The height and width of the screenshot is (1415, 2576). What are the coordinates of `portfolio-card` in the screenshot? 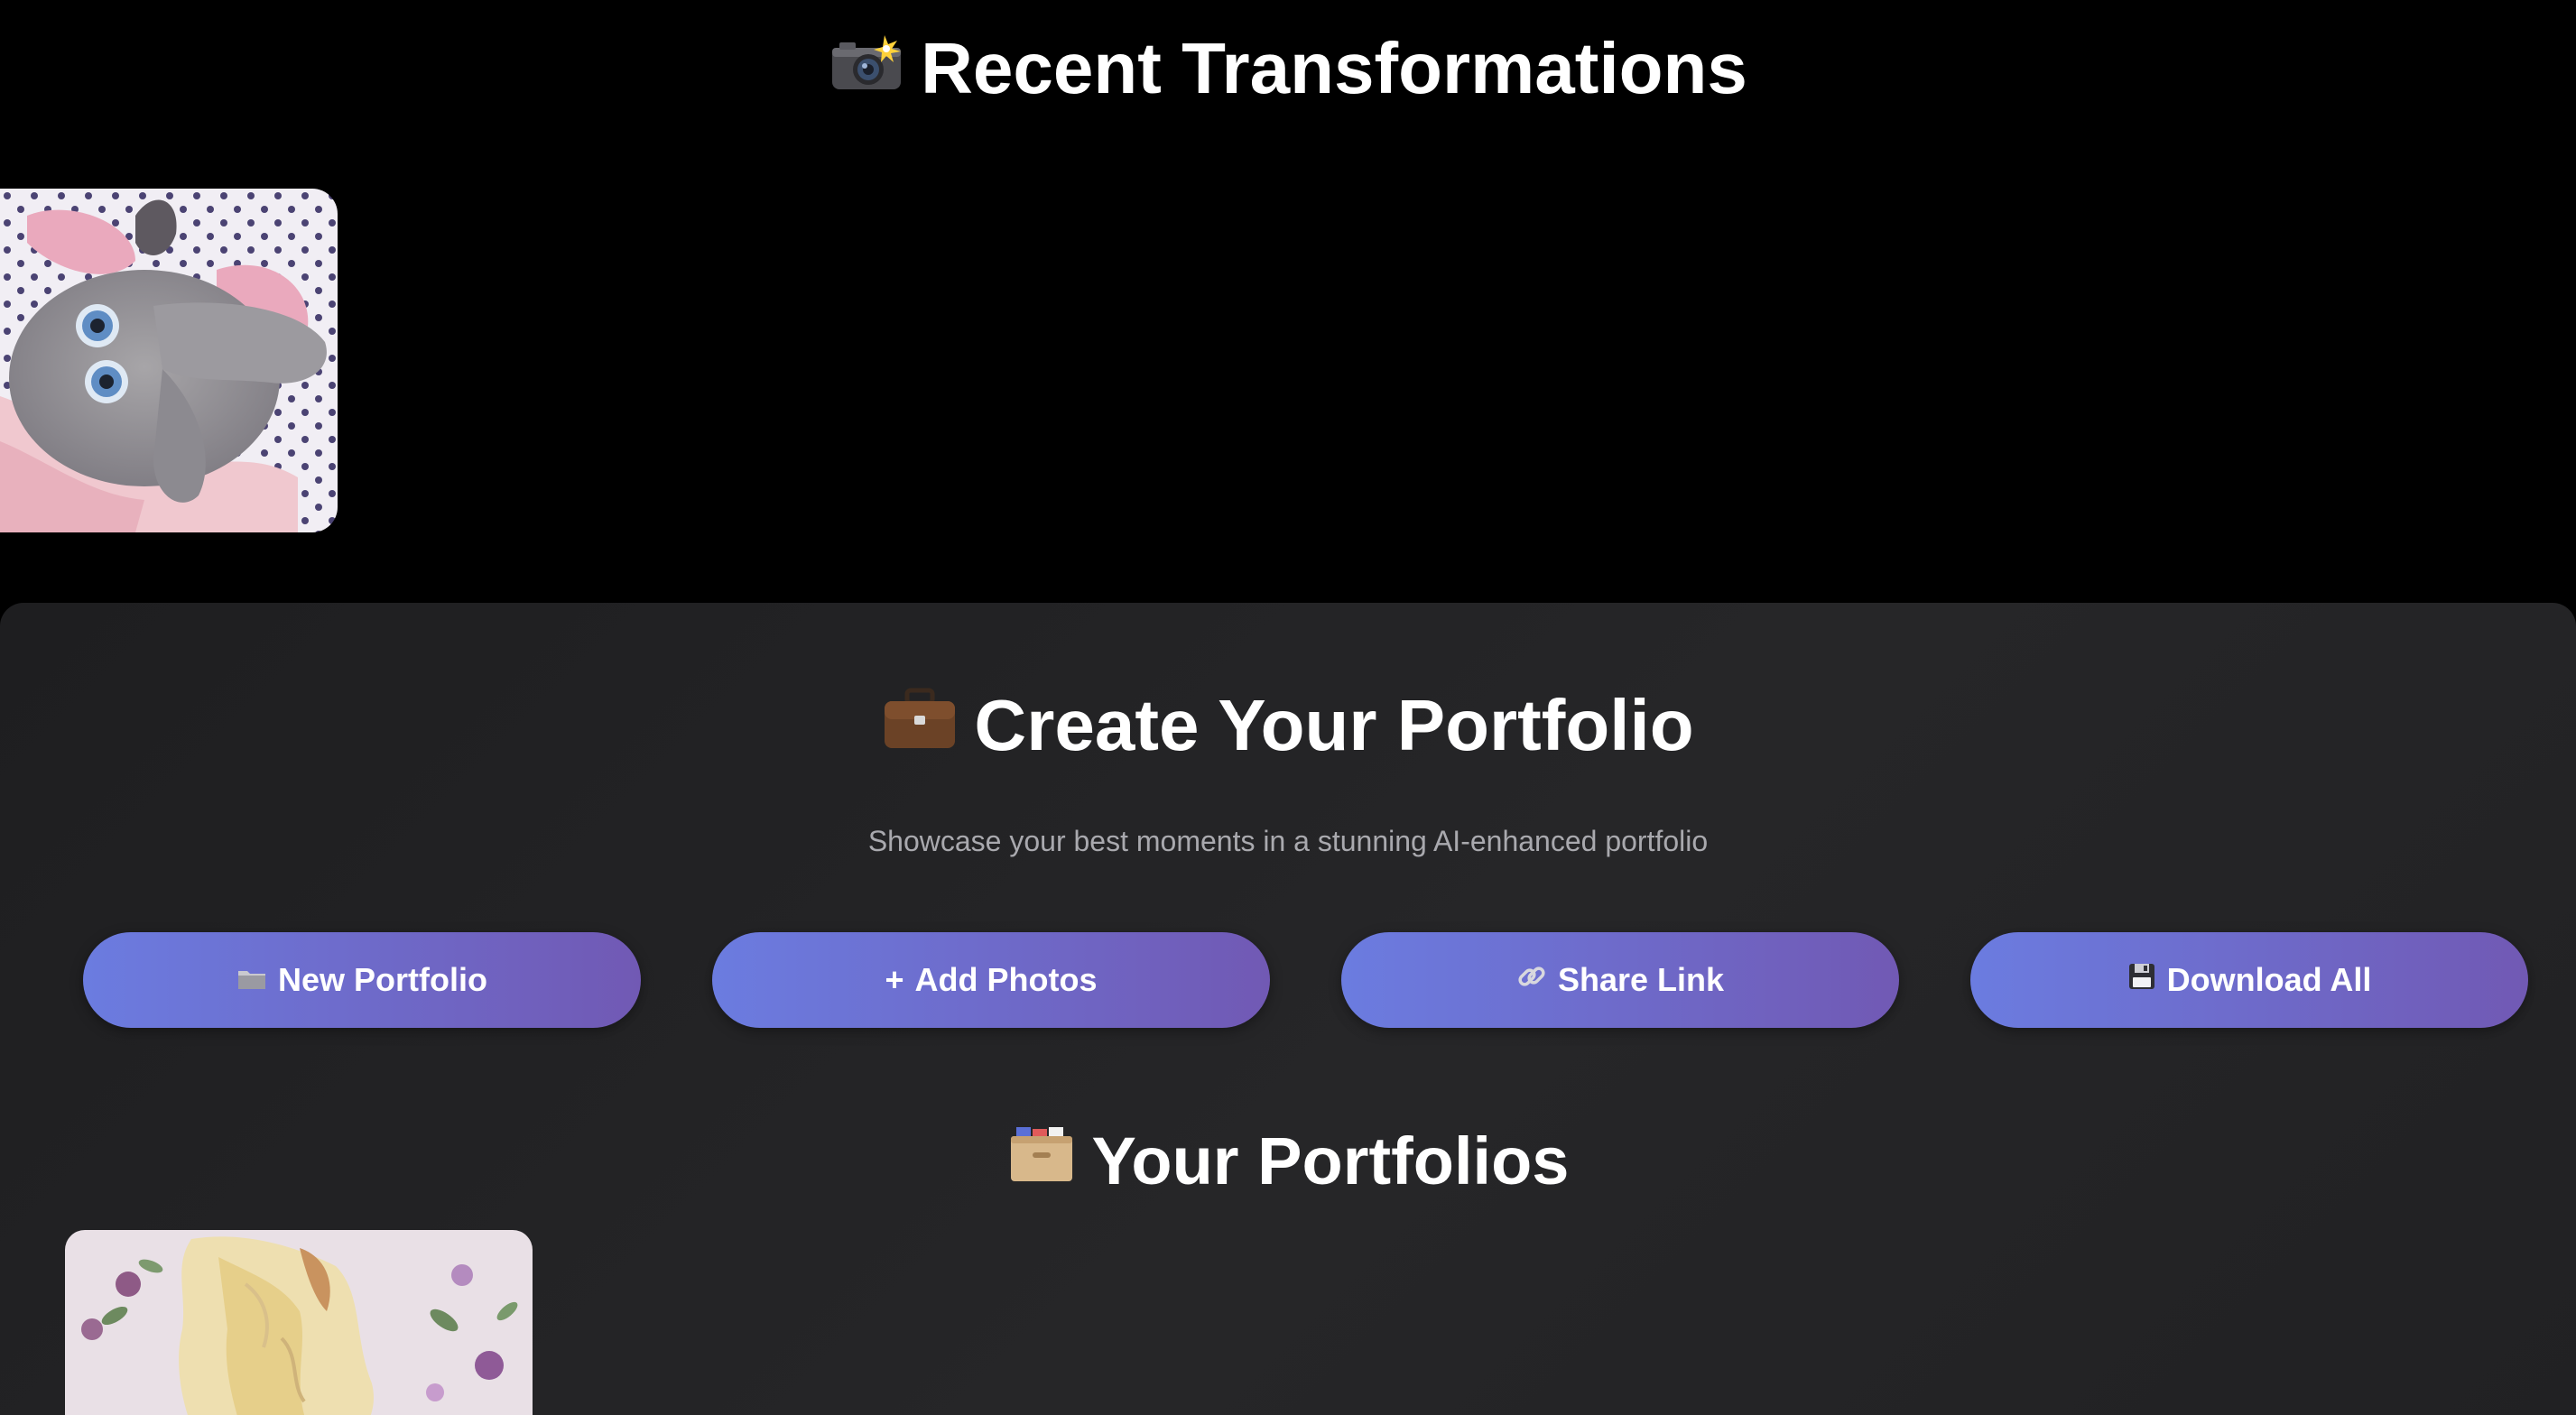 It's located at (299, 1322).